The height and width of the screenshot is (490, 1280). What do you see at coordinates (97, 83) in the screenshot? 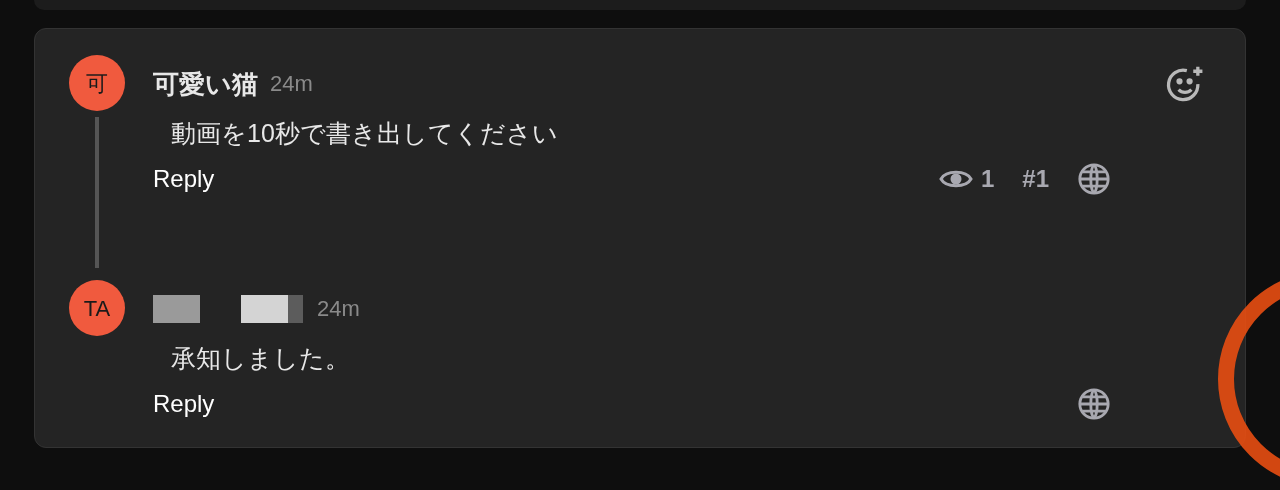
I see `avatar: 可` at bounding box center [97, 83].